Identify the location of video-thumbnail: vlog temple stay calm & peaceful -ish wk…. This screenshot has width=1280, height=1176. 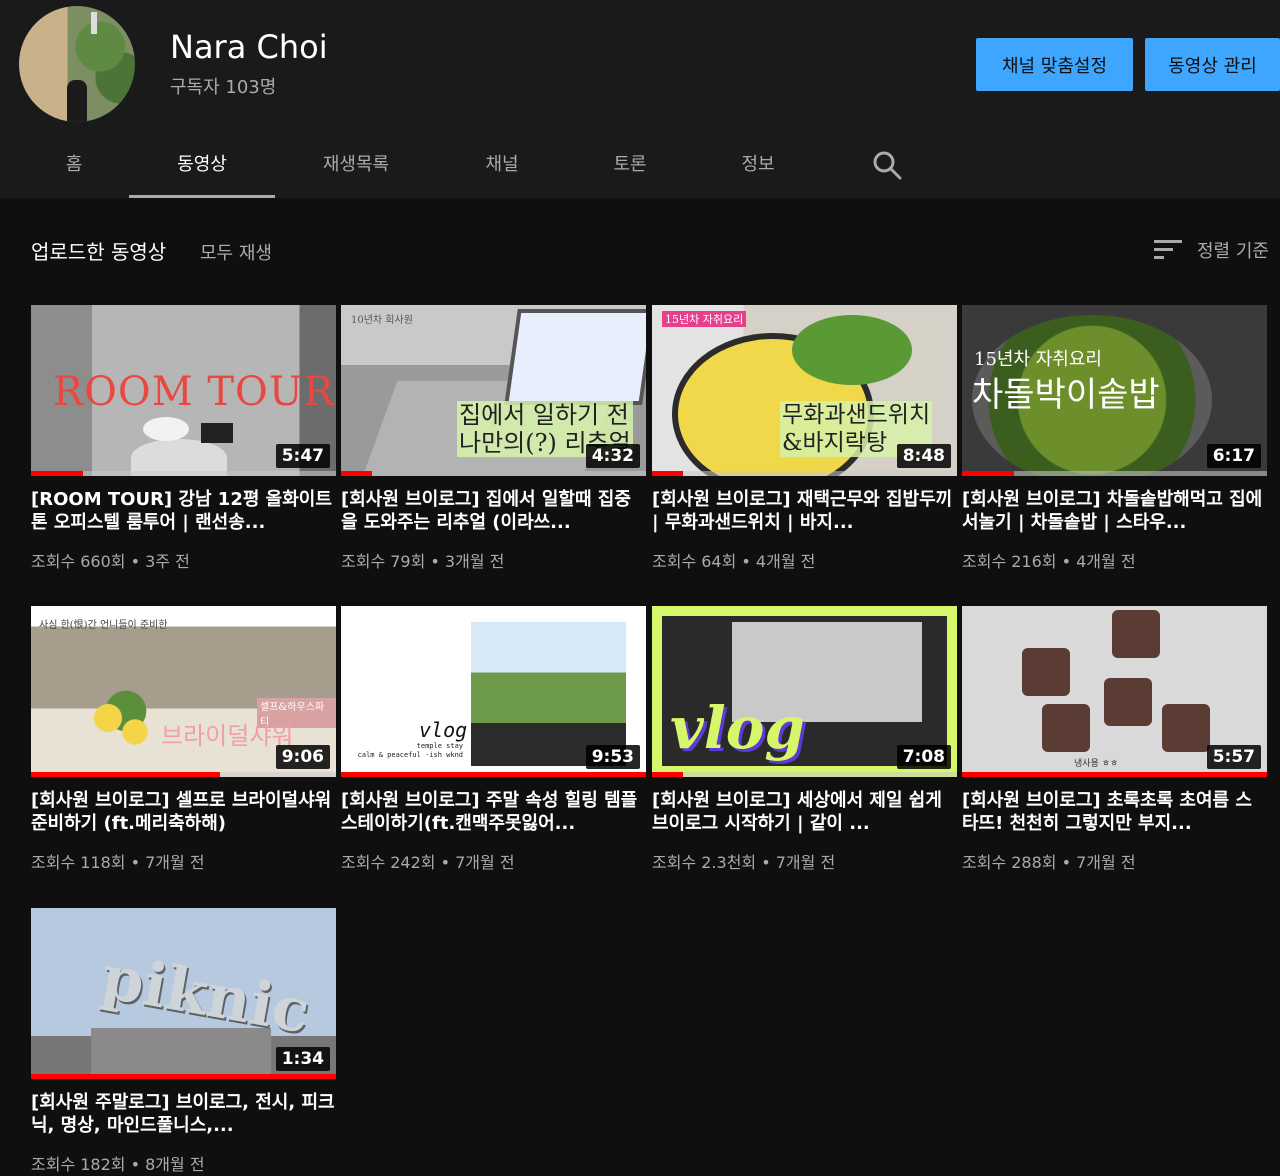
(493, 691).